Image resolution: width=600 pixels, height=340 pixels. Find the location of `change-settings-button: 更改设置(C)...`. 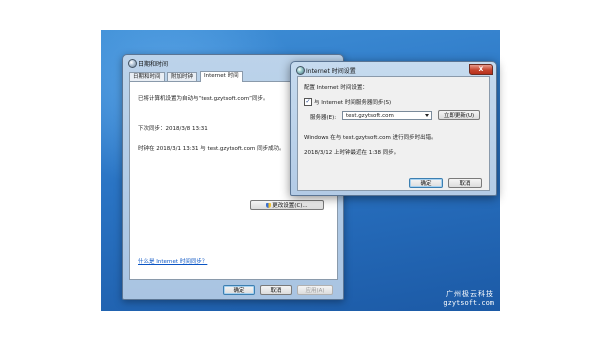

change-settings-button: 更改设置(C)... is located at coordinates (287, 205).